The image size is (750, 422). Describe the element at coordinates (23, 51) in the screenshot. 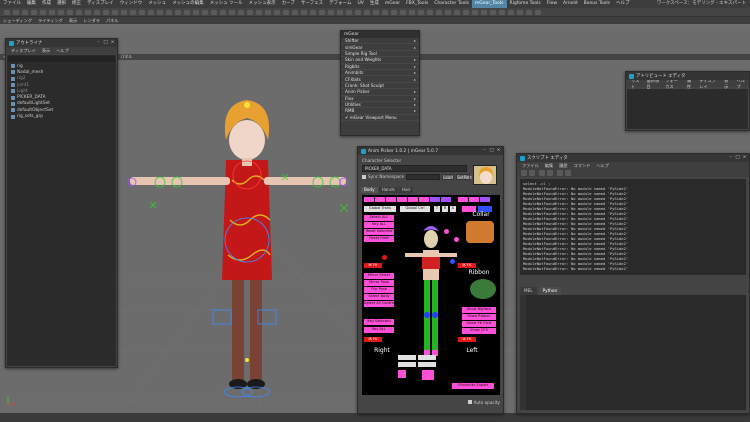

I see `outliner-menu-display: ディスプレイ` at that location.